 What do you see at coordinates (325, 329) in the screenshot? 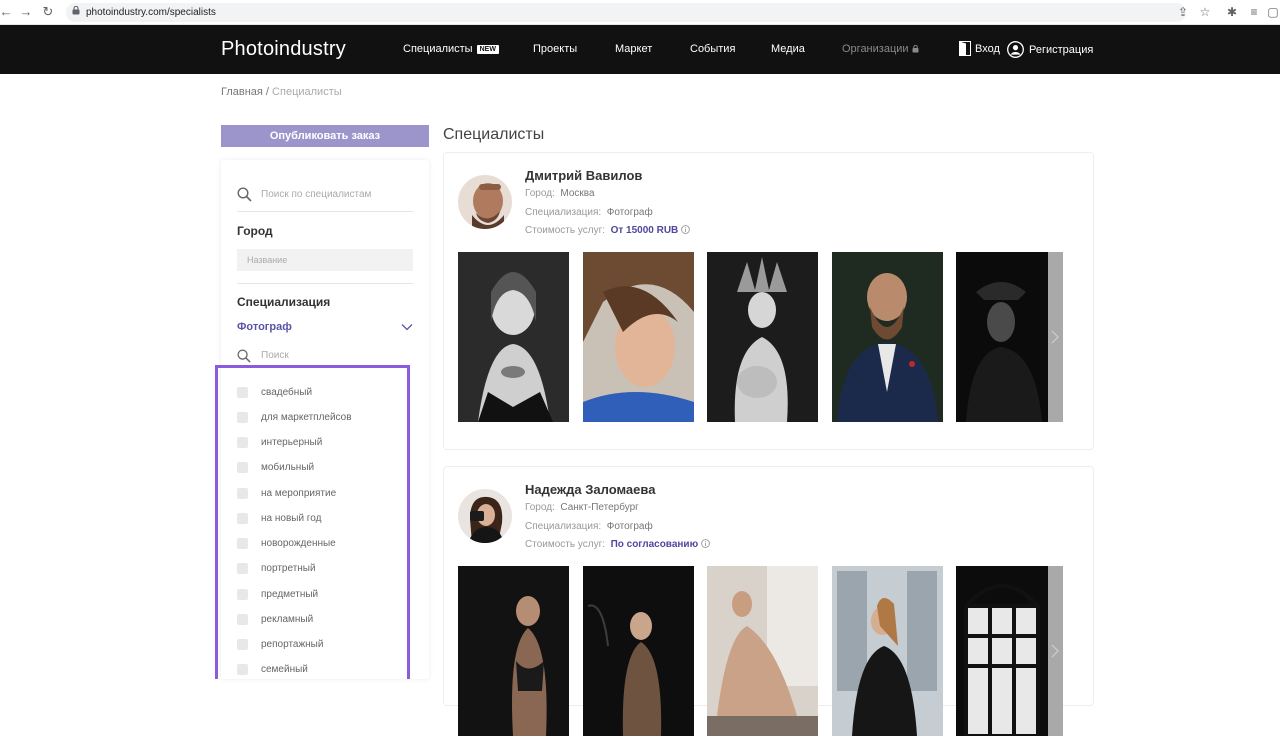
I see `specialization-select: Фотограф` at bounding box center [325, 329].